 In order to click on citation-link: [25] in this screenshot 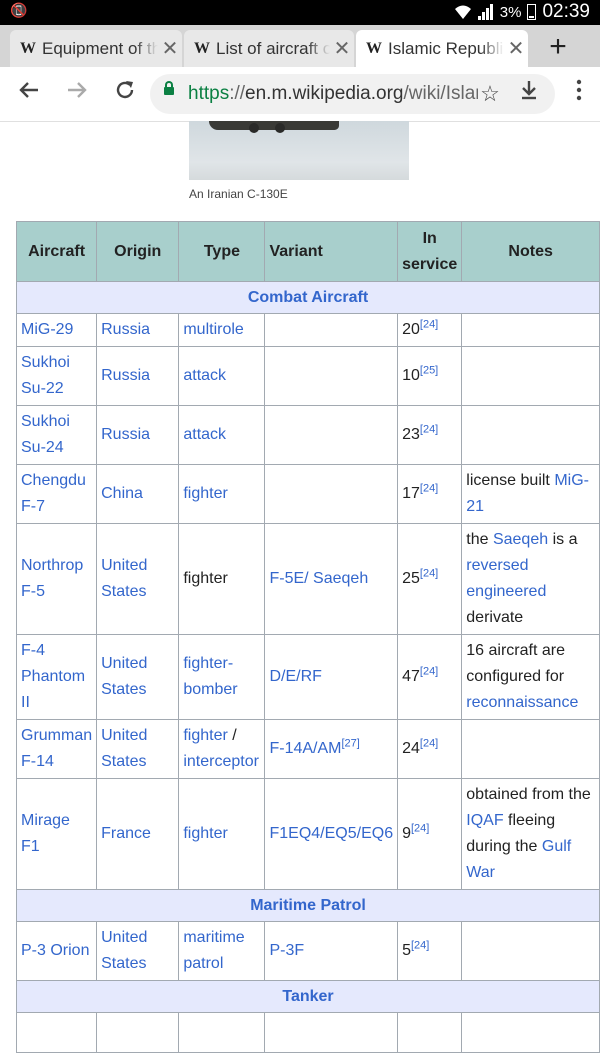, I will do `click(429, 371)`.